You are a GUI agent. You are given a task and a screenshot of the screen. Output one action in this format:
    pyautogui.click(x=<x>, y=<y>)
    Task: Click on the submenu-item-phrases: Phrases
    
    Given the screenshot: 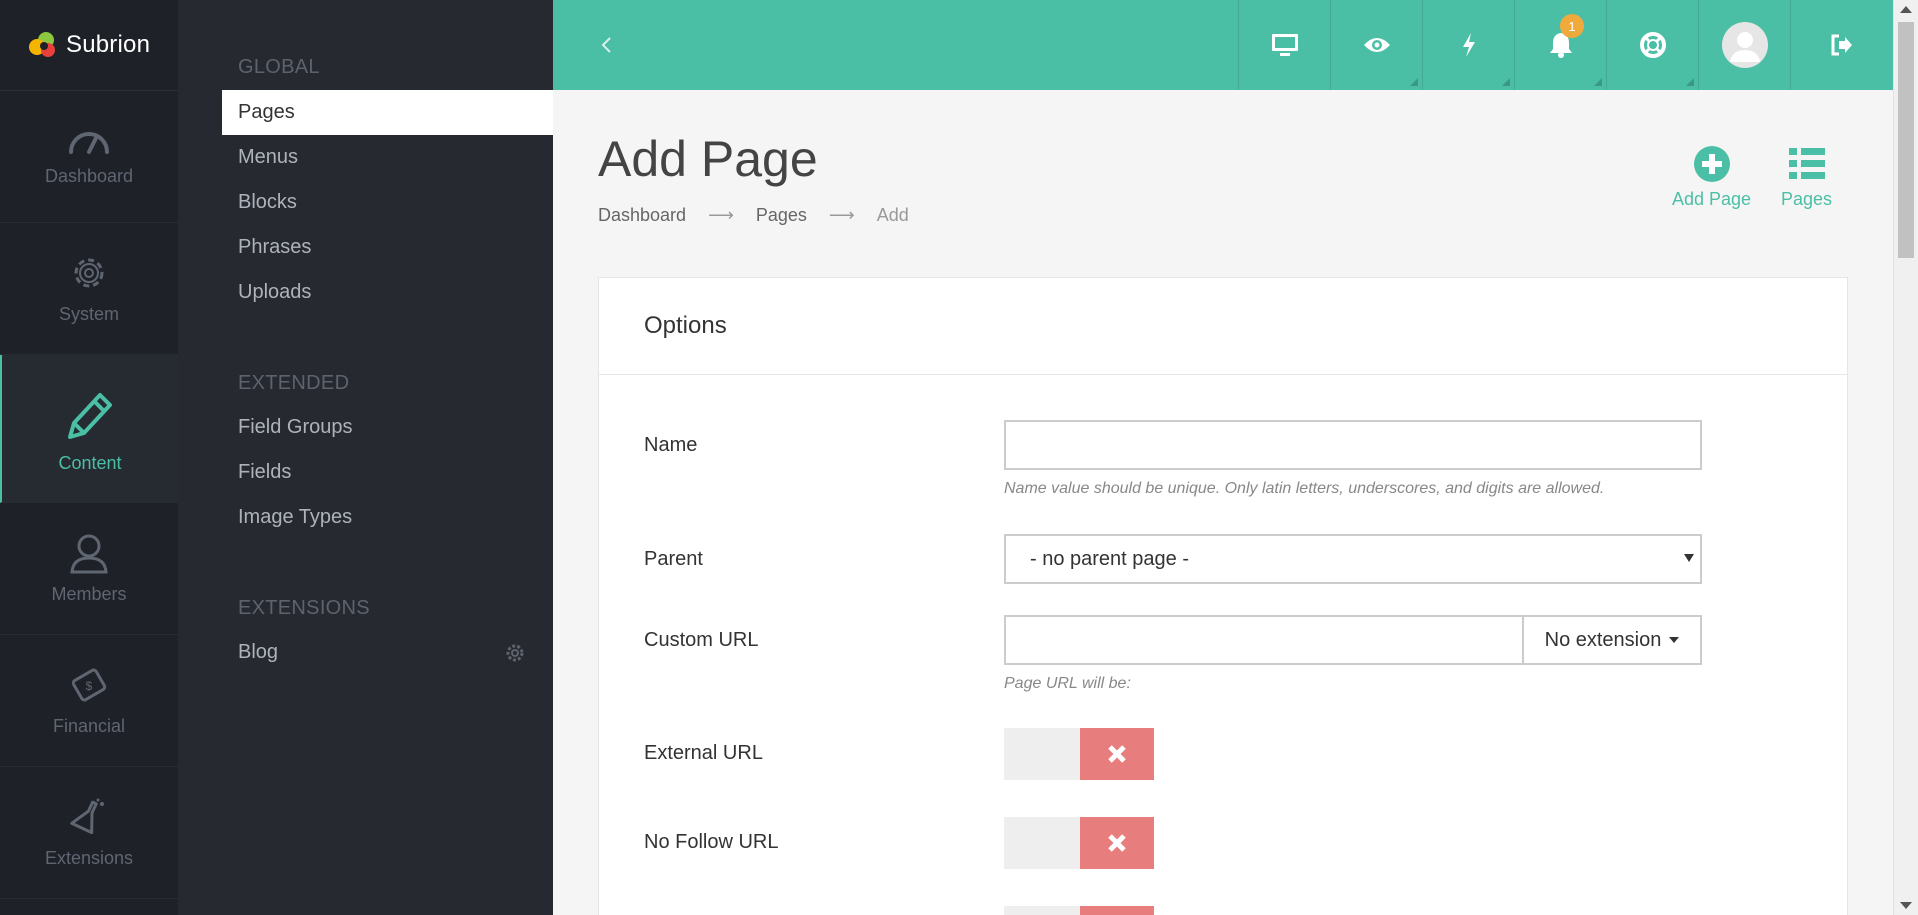 What is the action you would take?
    pyautogui.click(x=387, y=247)
    